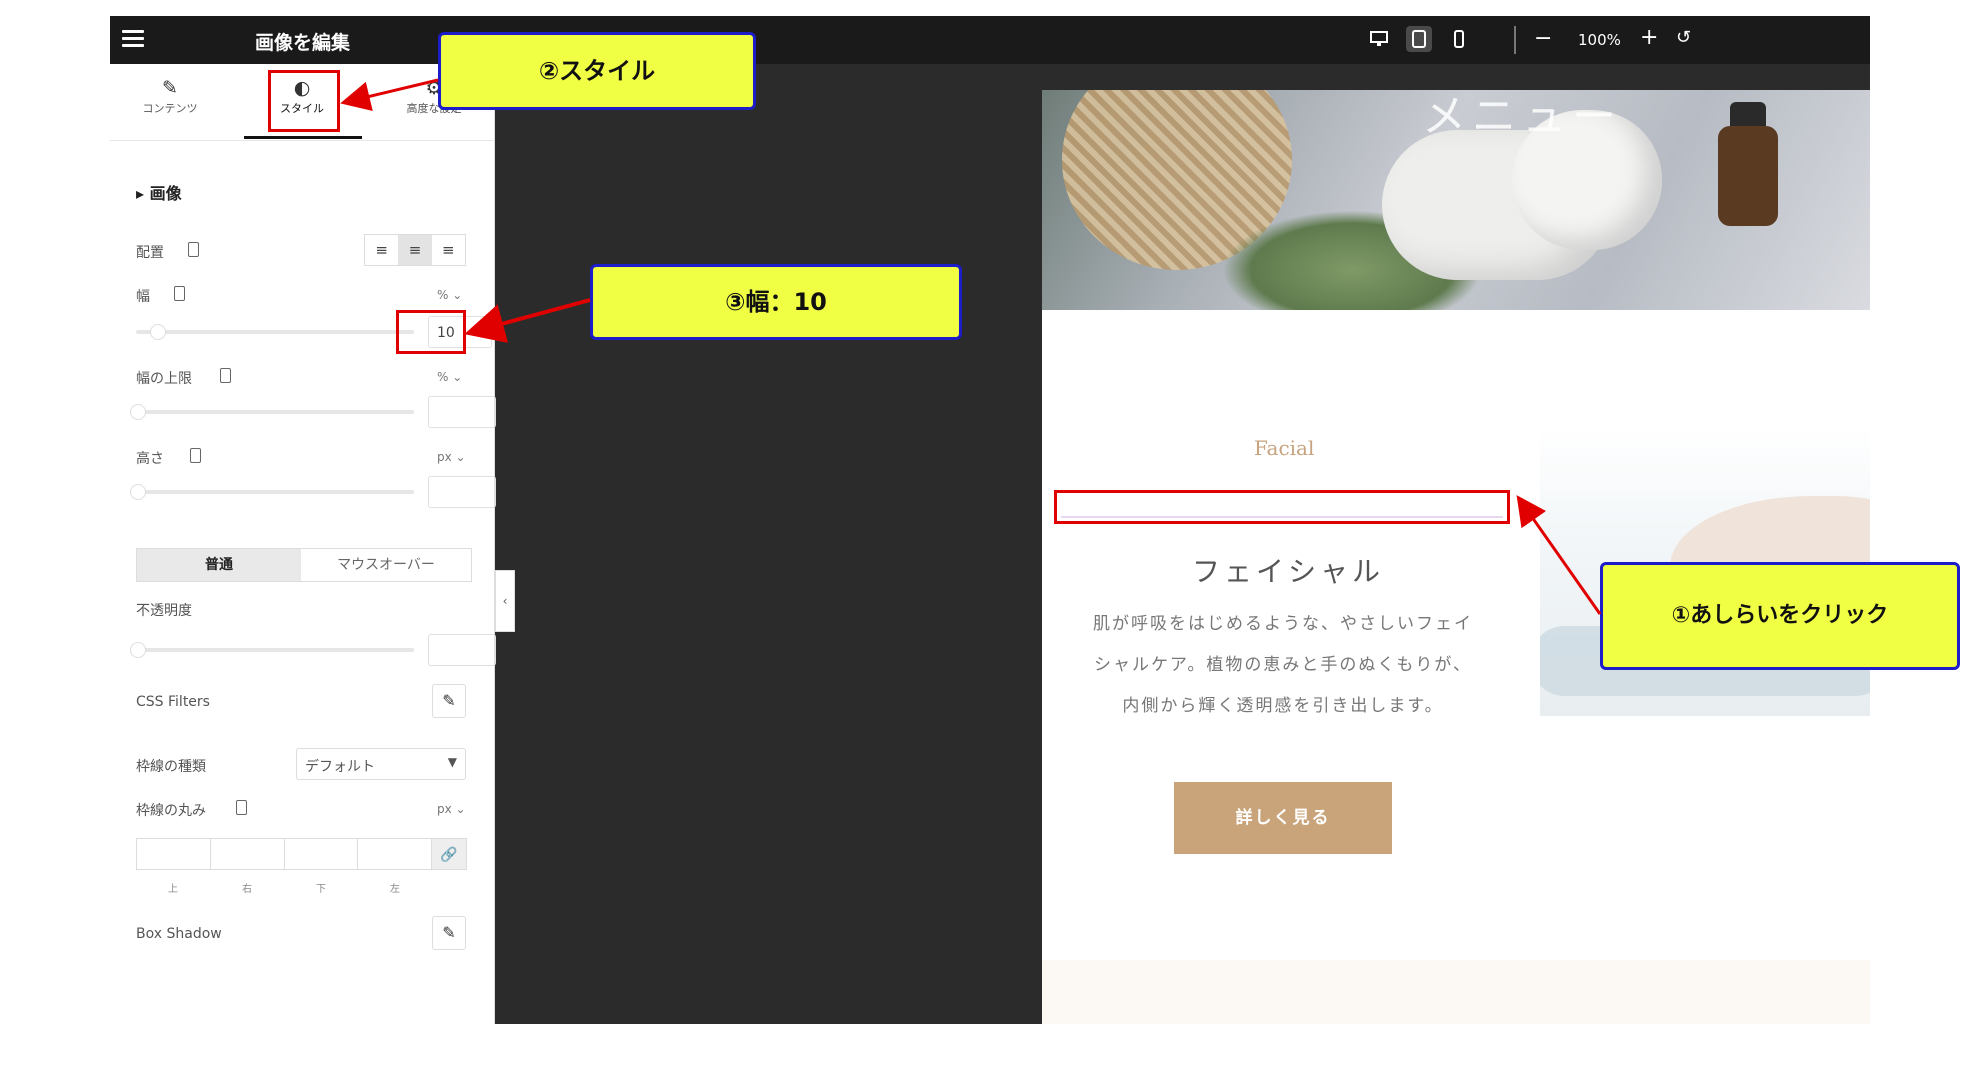  I want to click on arrow-to-style-tab, so click(389, 95).